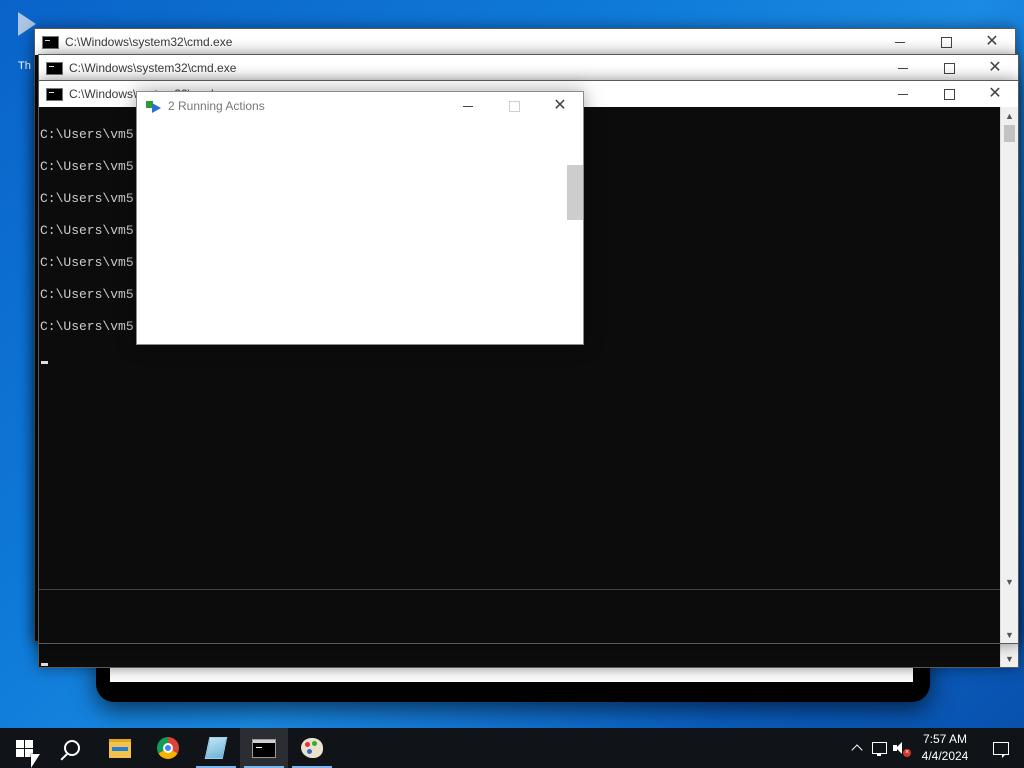 The image size is (1024, 768). I want to click on taskbar-chrome, so click(168, 748).